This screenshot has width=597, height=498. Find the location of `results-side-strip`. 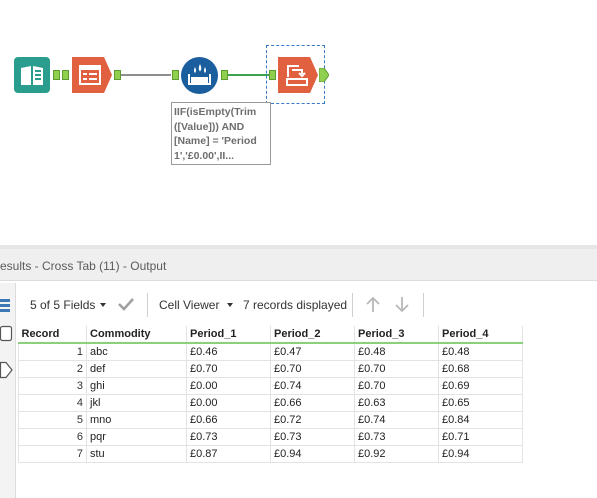

results-side-strip is located at coordinates (8, 390).